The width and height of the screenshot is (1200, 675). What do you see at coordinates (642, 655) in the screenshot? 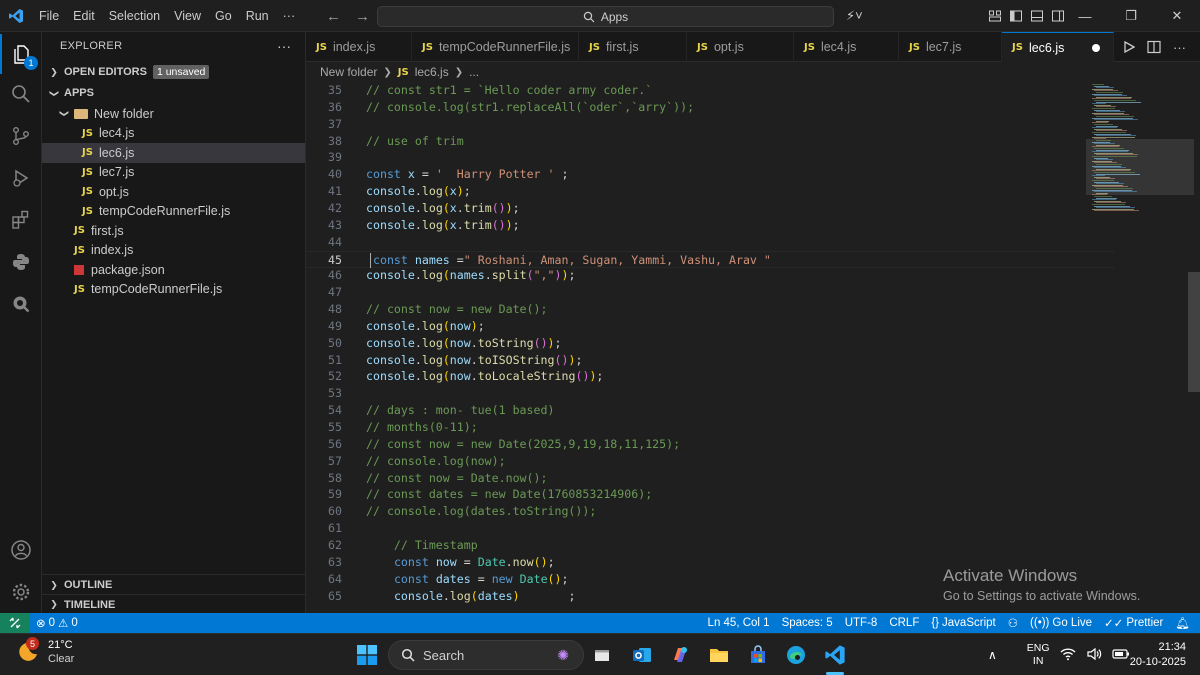
I see `outlook-icon` at bounding box center [642, 655].